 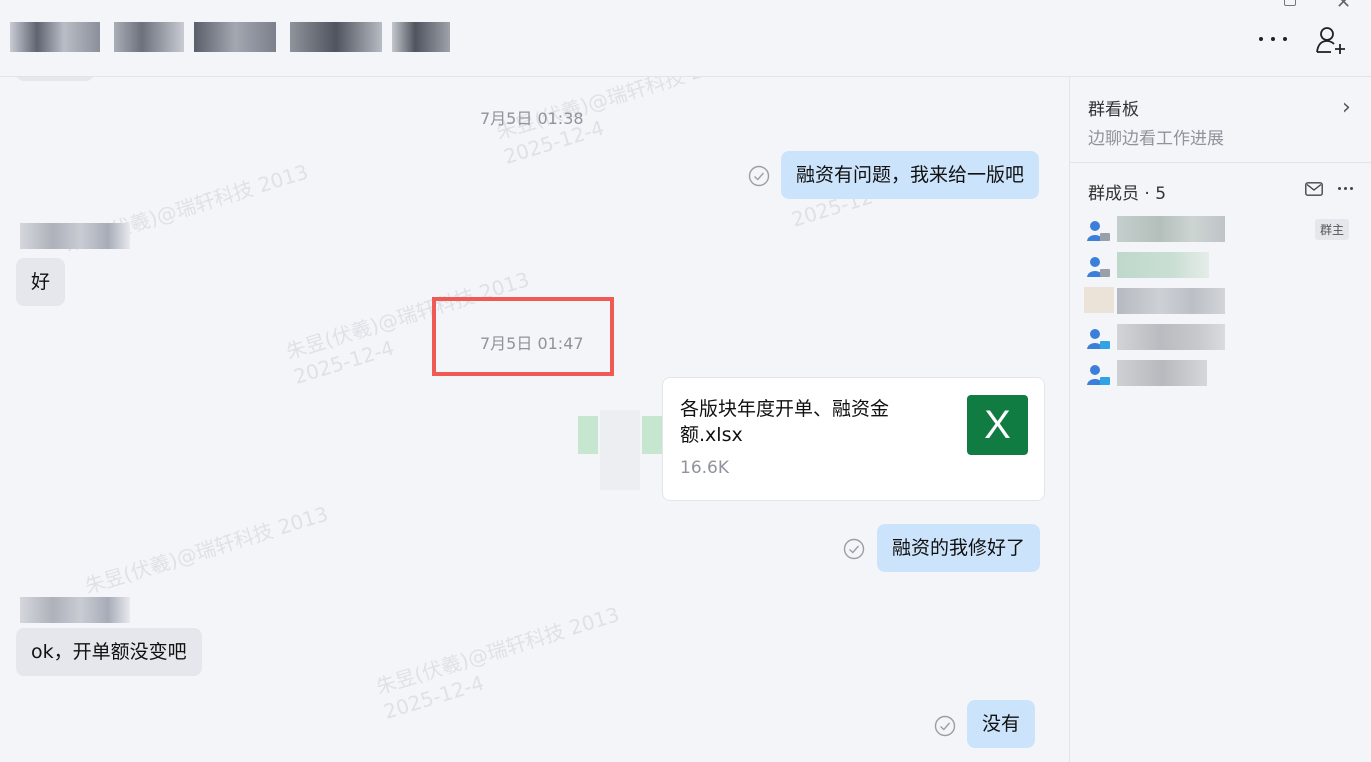 What do you see at coordinates (1273, 38) in the screenshot?
I see `more-options-button` at bounding box center [1273, 38].